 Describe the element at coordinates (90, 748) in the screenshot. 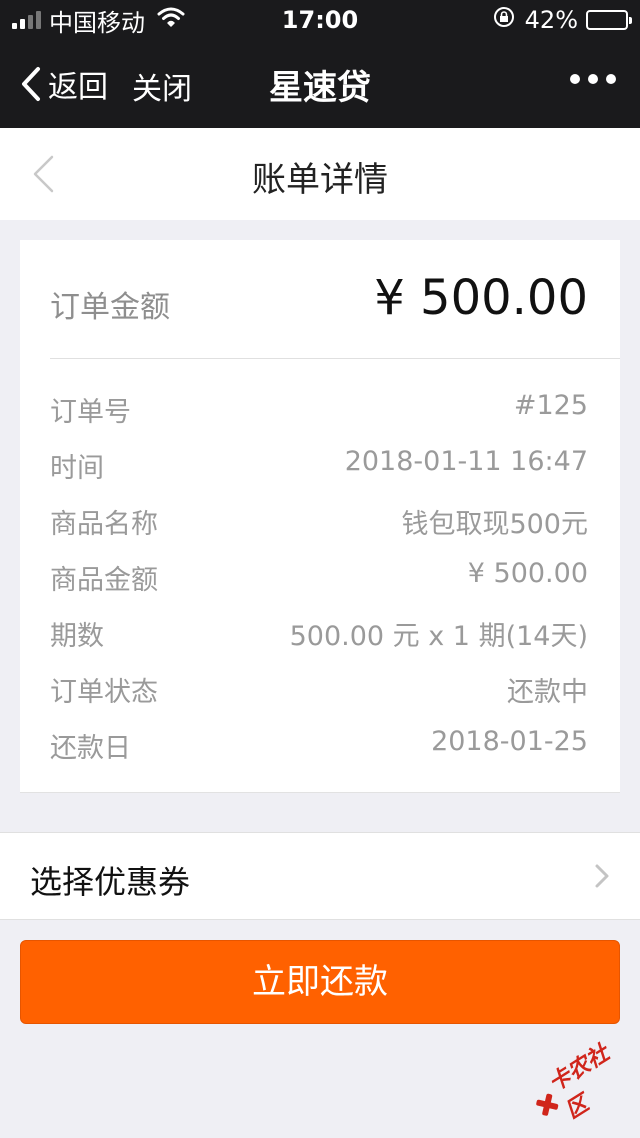

I see `detail-label: 还款日` at that location.